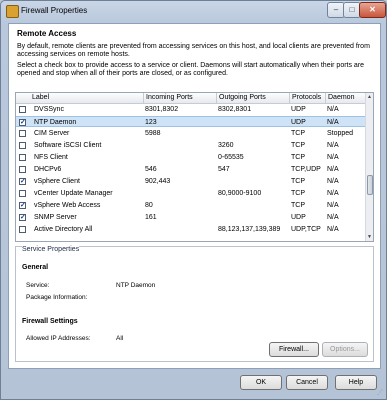  I want to click on cell-daemon: Stopped, so click(340, 133).